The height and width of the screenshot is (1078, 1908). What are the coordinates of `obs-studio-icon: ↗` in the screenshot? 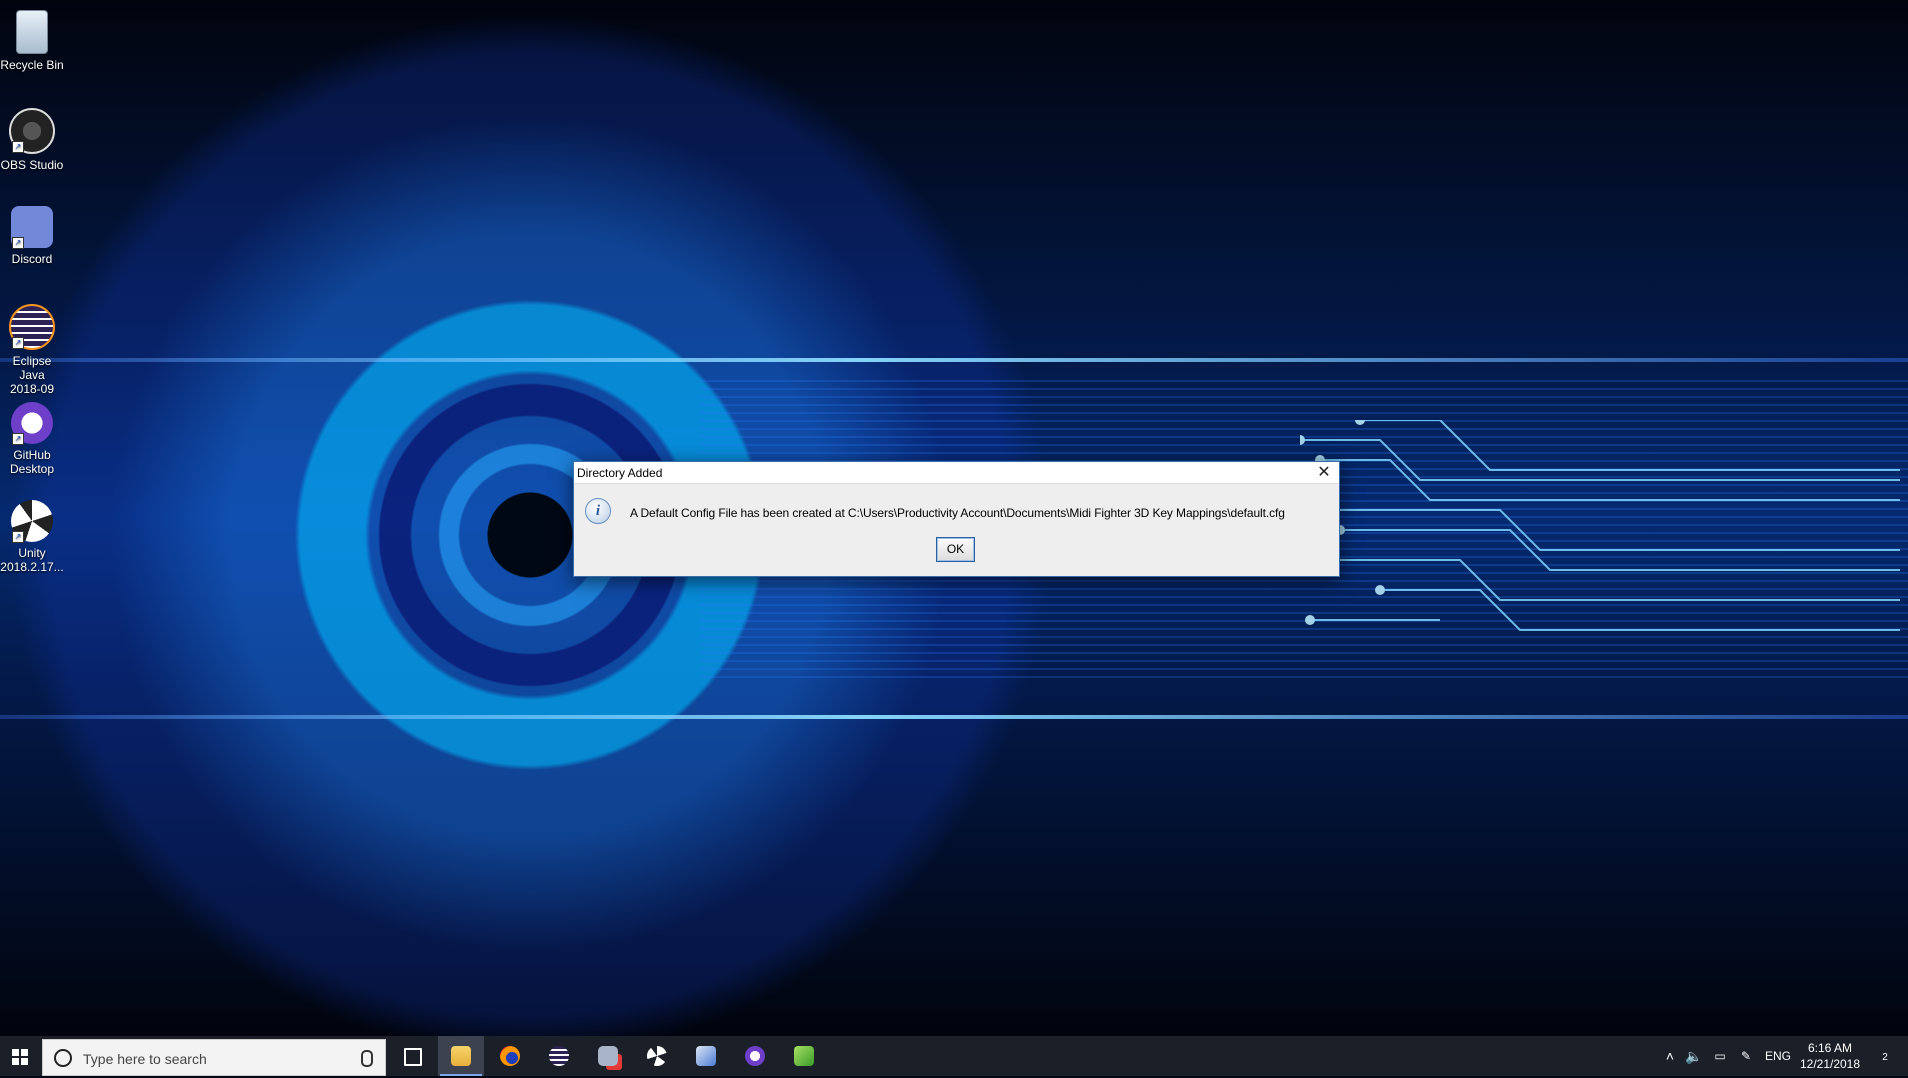 It's located at (32, 131).